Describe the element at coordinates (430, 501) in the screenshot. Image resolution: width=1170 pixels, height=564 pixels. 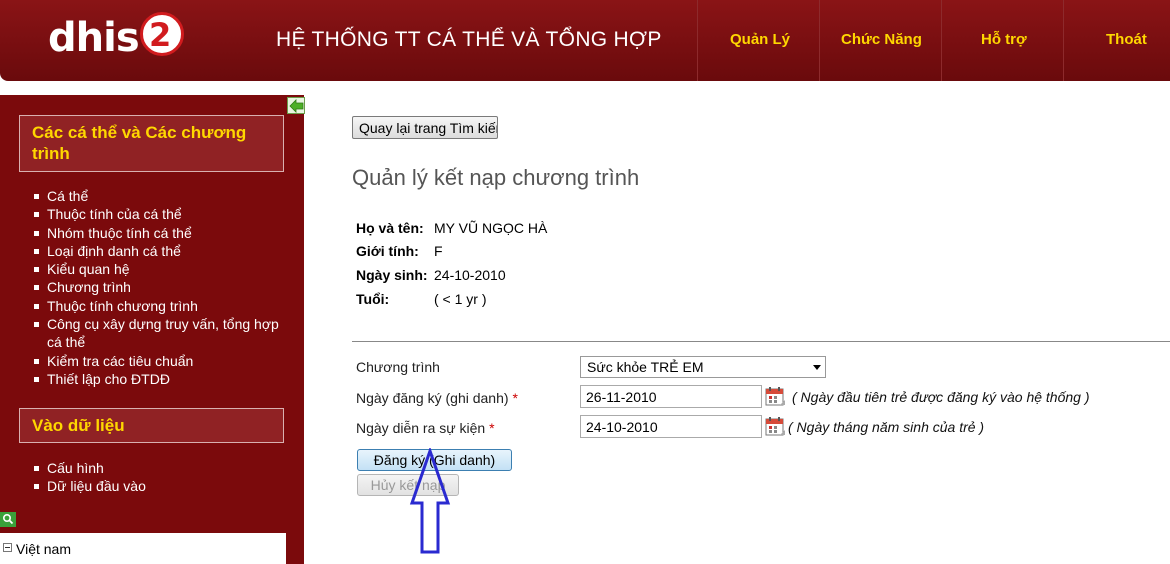
I see `up-arrow-annotation-icon` at that location.